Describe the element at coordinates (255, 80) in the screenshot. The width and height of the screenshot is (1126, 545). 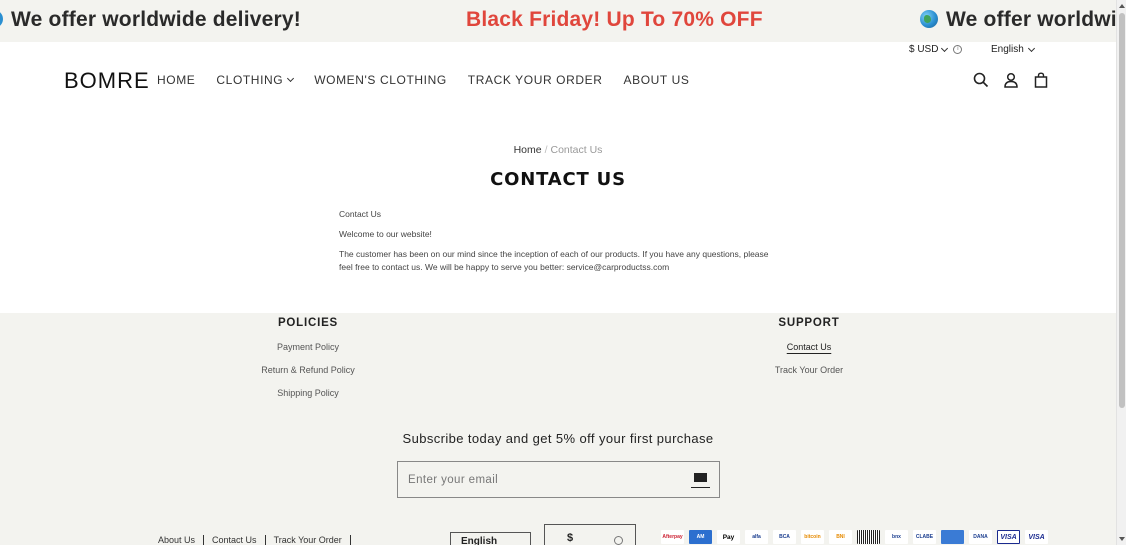
I see `nav-clothing: CLOTHING` at that location.